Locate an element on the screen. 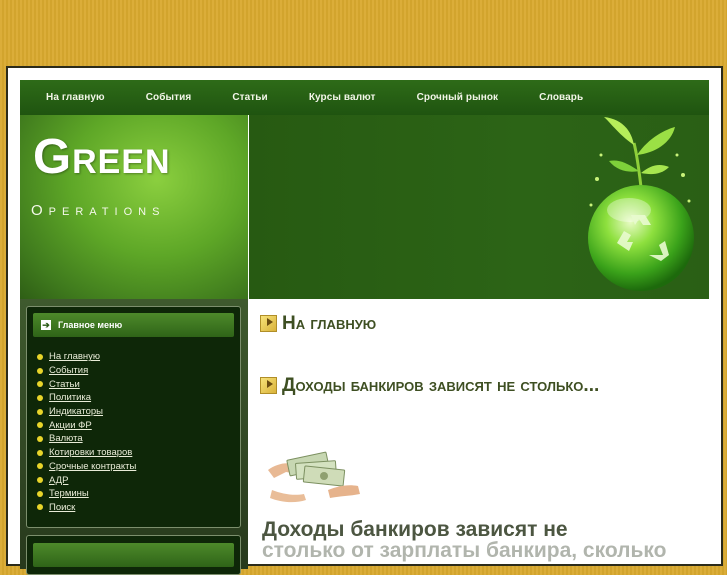  secondary-menu is located at coordinates (133, 555).